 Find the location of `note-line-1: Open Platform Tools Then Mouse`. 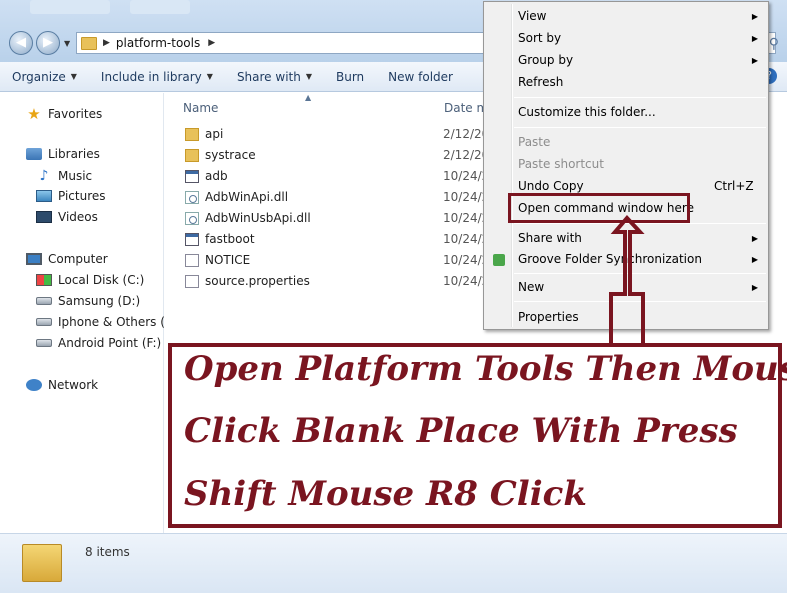

note-line-1: Open Platform Tools Then Mouse is located at coordinates (485, 369).